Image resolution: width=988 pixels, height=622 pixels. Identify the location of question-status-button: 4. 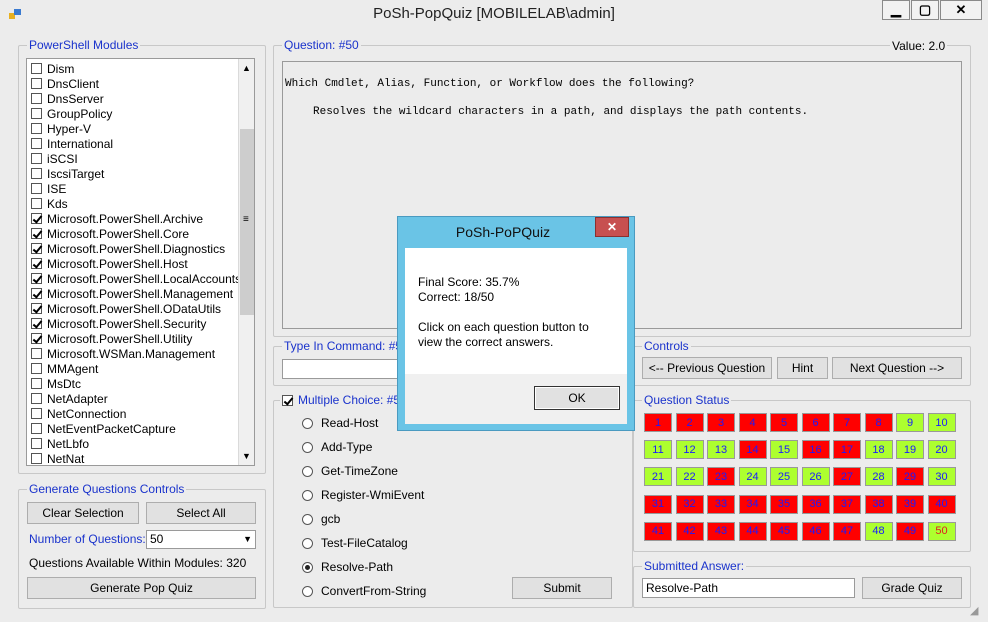
(752, 422).